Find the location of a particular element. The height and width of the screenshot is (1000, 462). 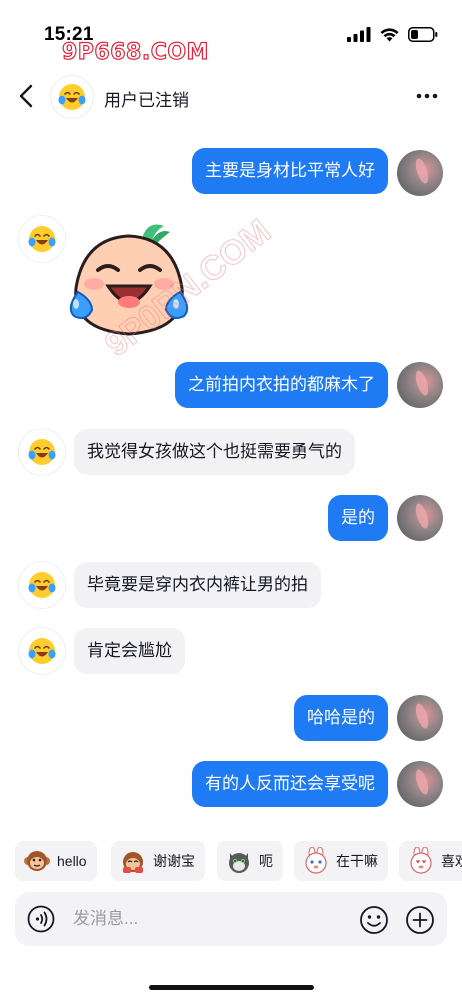

quick-reply-label: 谢谢宝 is located at coordinates (174, 861).